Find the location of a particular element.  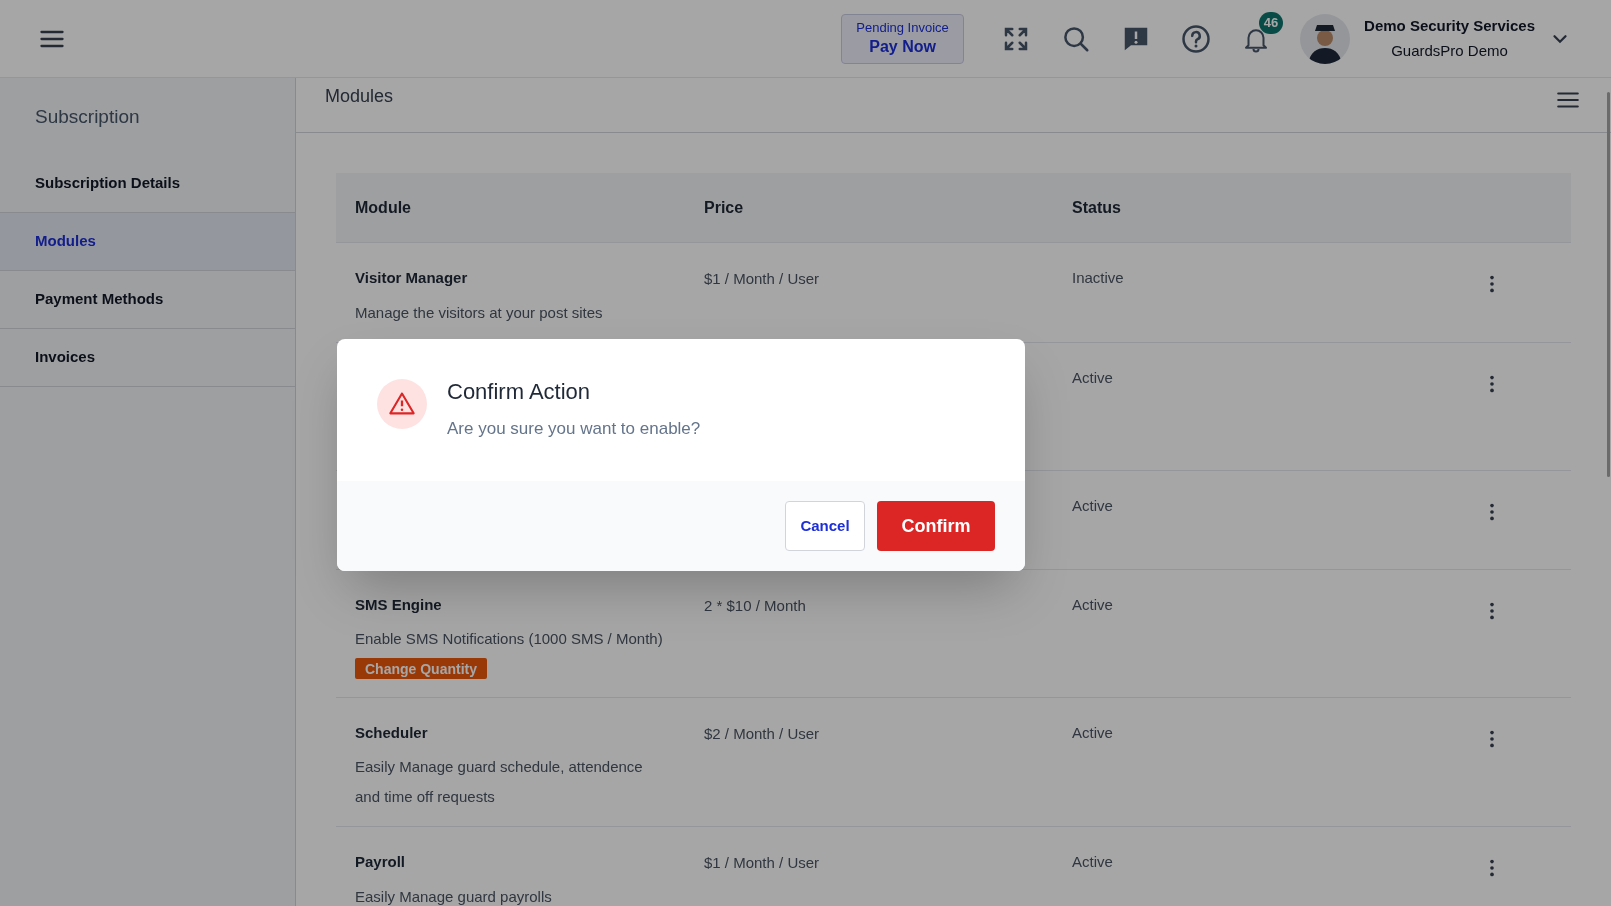

sidebar-item: Invoices is located at coordinates (147, 357).